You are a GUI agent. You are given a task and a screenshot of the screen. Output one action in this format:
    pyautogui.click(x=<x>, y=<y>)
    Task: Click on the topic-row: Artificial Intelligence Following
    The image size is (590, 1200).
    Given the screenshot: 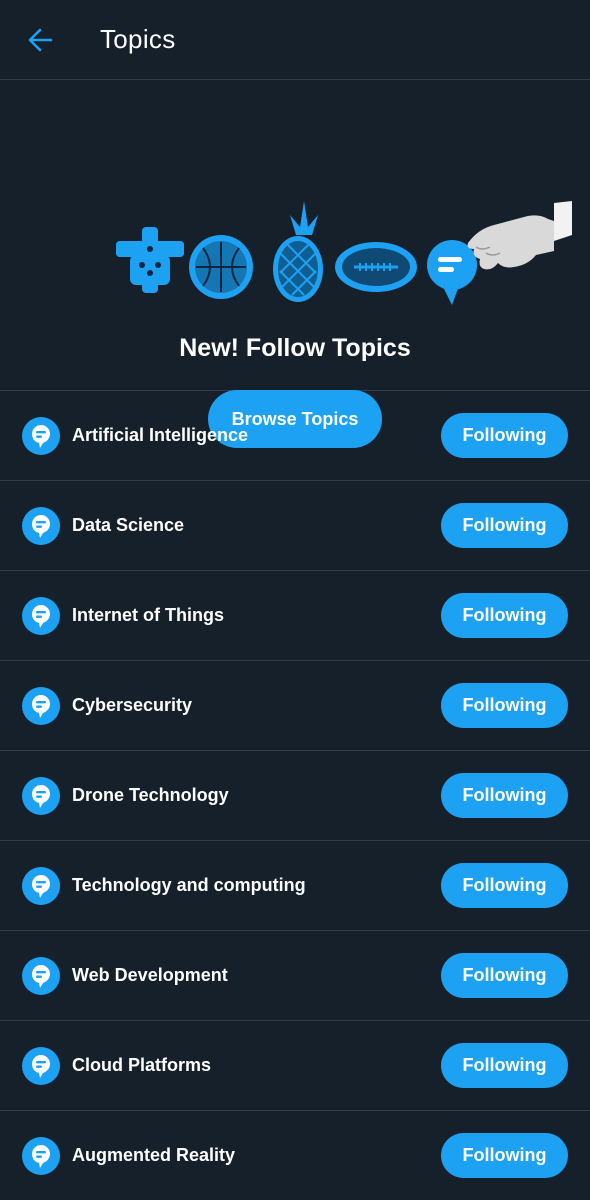 What is the action you would take?
    pyautogui.click(x=295, y=436)
    